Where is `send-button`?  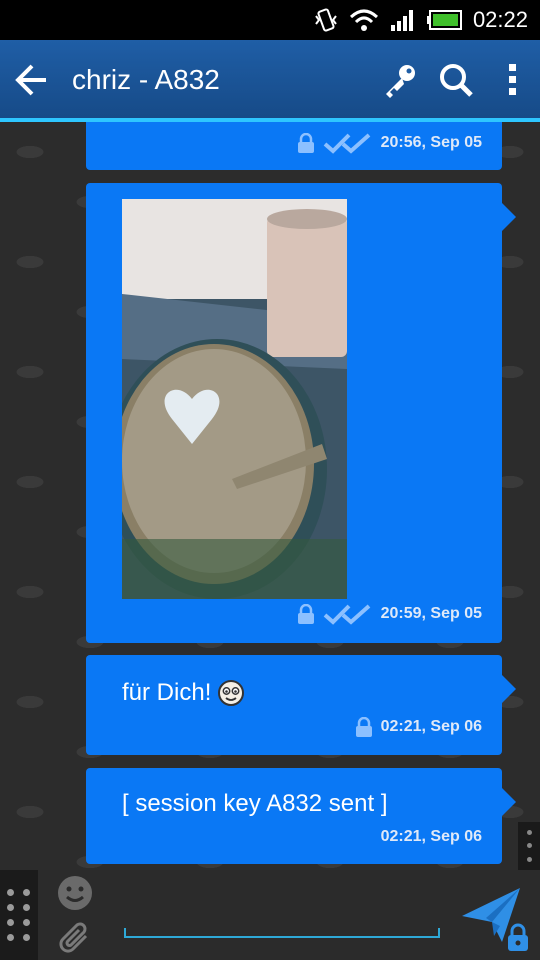 send-button is located at coordinates (496, 916).